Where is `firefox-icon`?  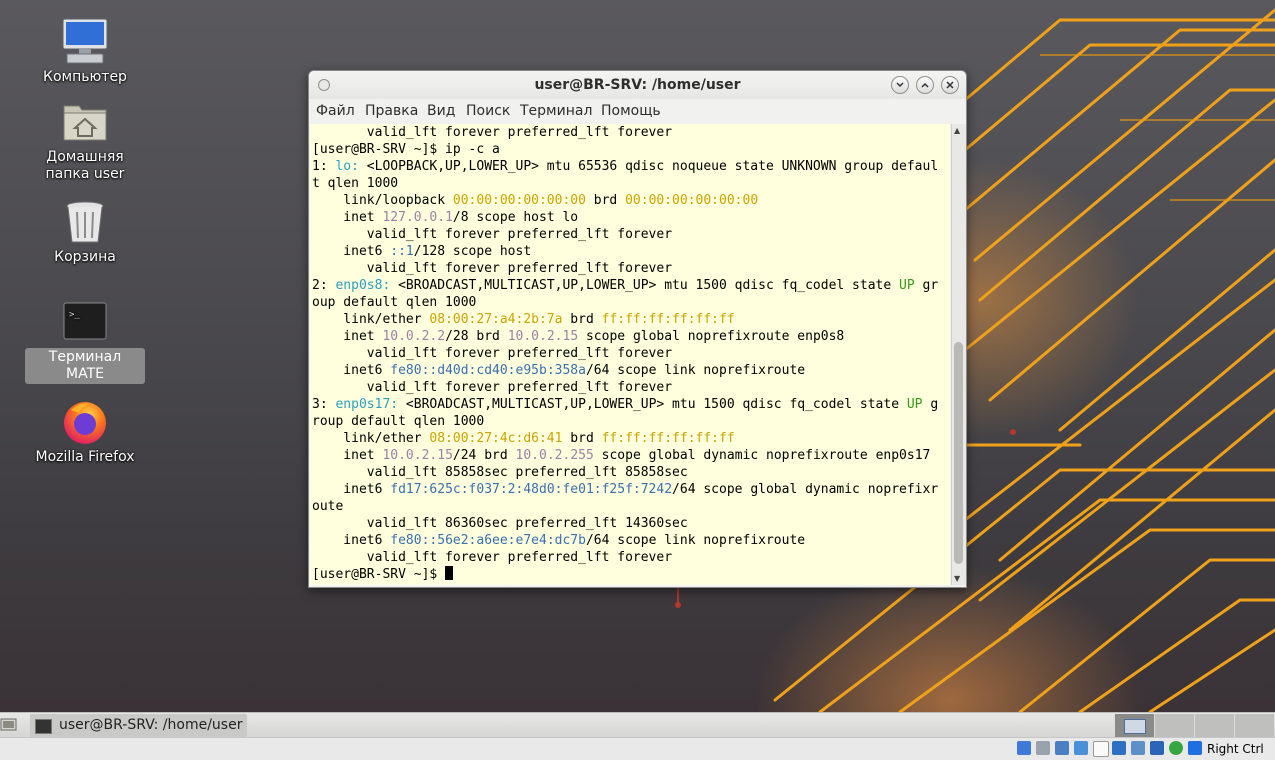
firefox-icon is located at coordinates (85, 422).